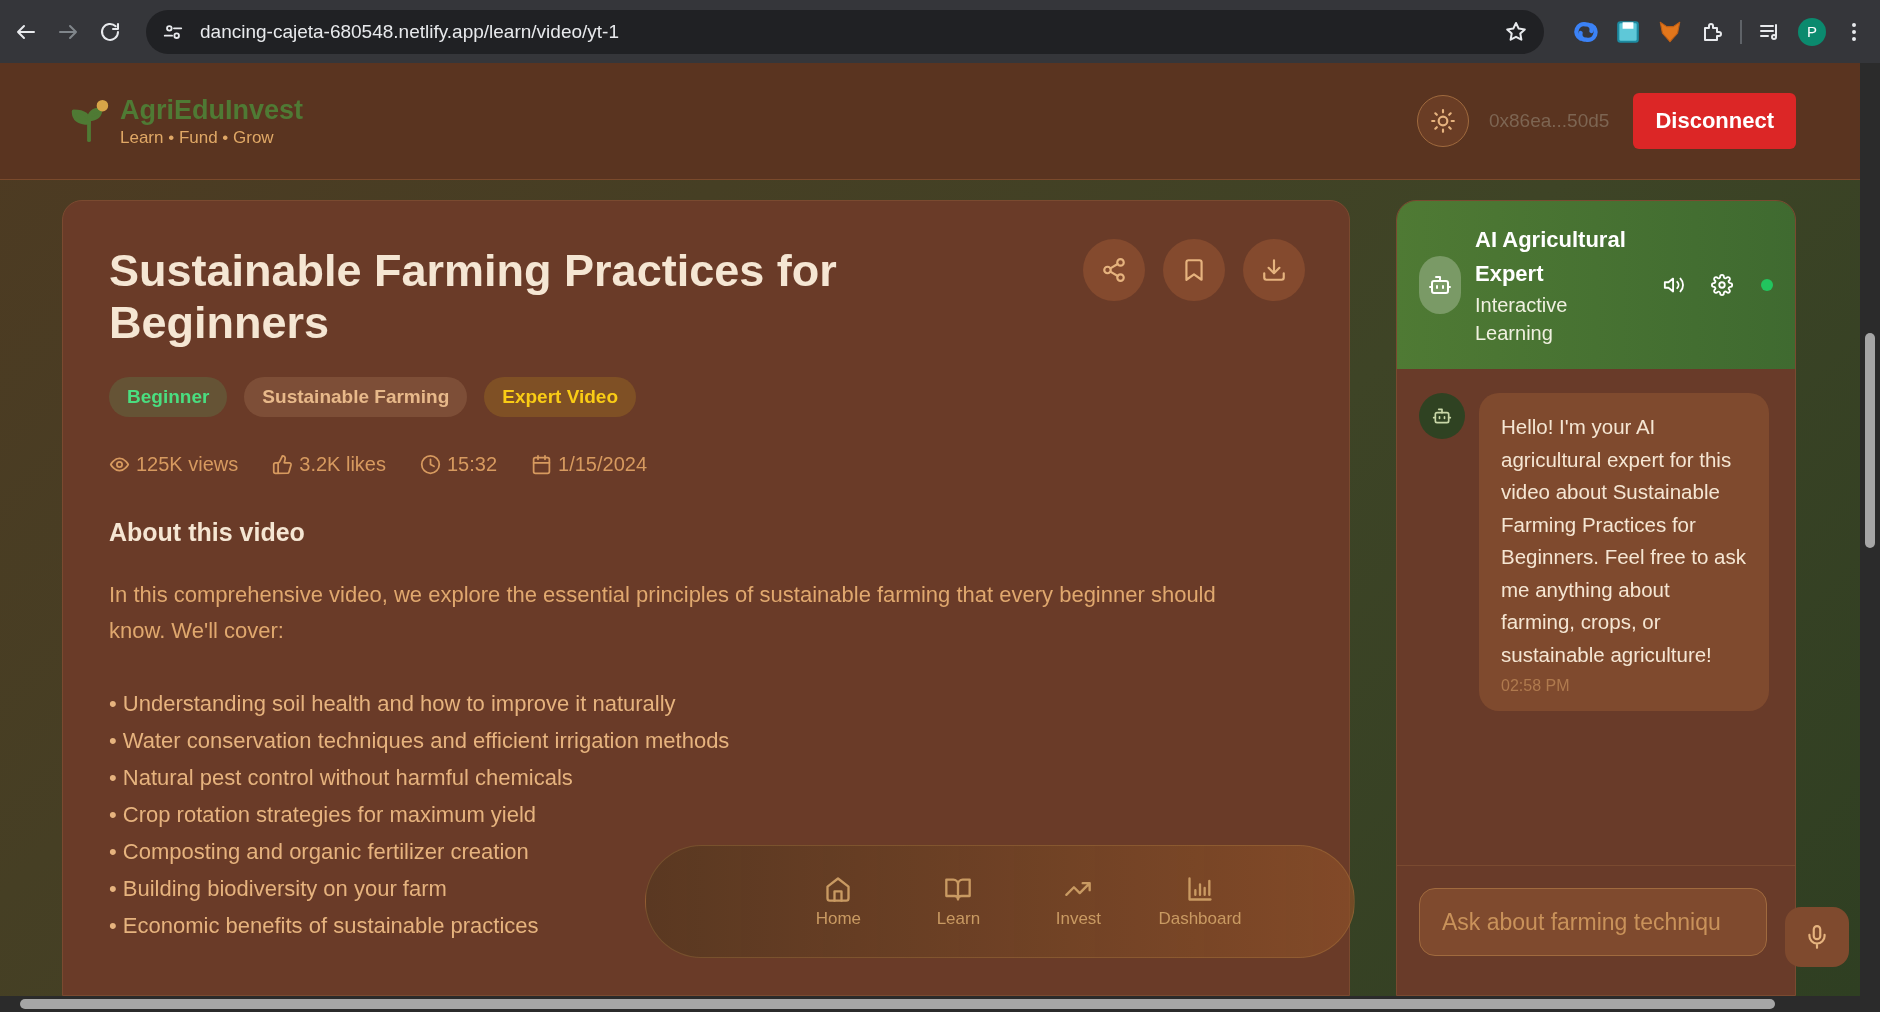  Describe the element at coordinates (278, 889) in the screenshot. I see `list-item: • Building biodiversity on your farm` at that location.